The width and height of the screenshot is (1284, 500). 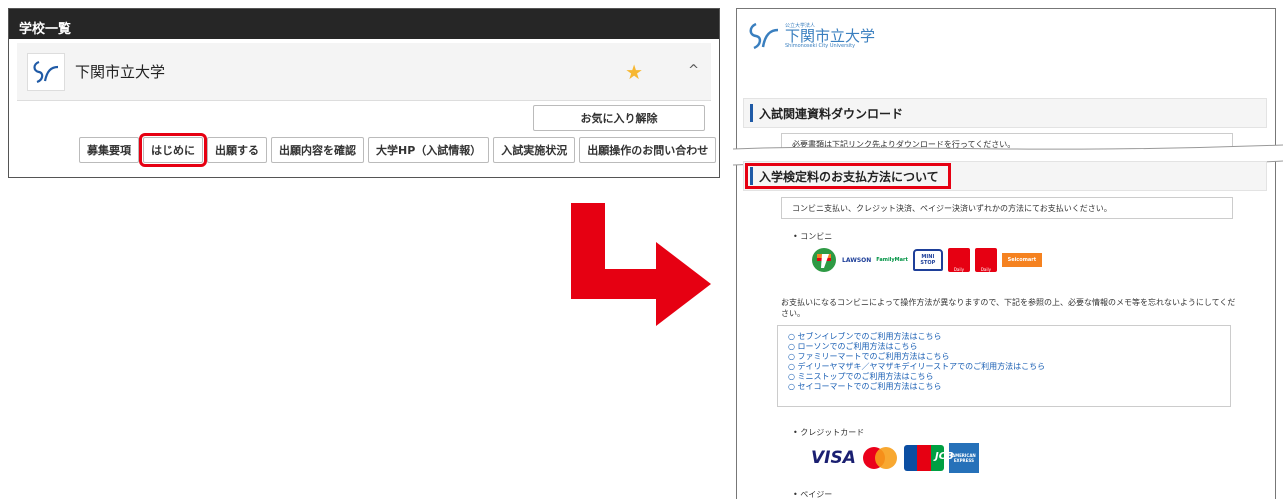 I want to click on download-section-header: 入試関連資料ダウンロード, so click(x=1005, y=113).